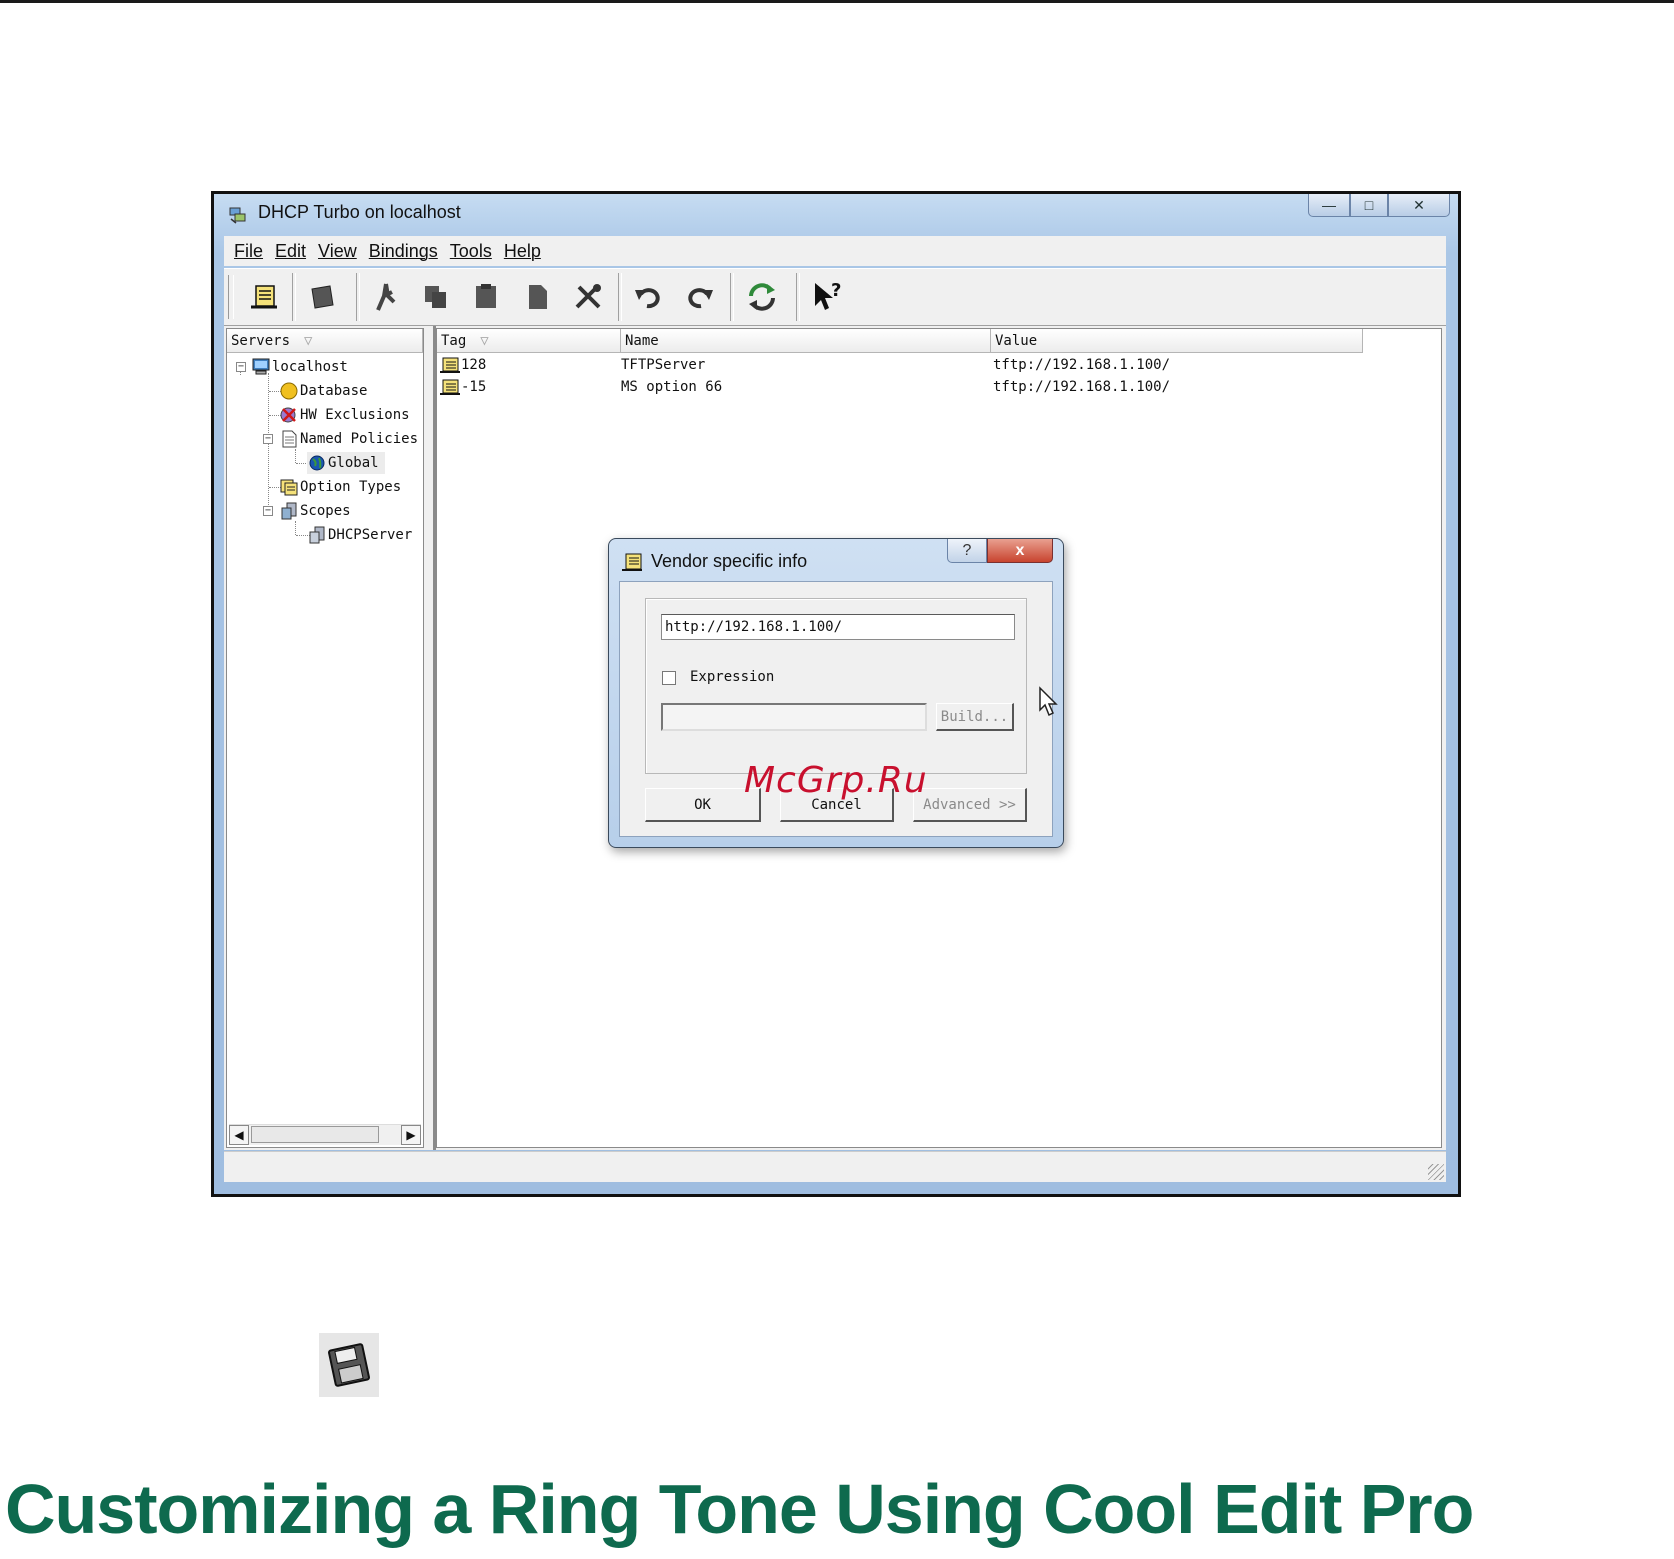 This screenshot has width=1674, height=1559. What do you see at coordinates (454, 341) in the screenshot?
I see `tag-header-label: Tag` at bounding box center [454, 341].